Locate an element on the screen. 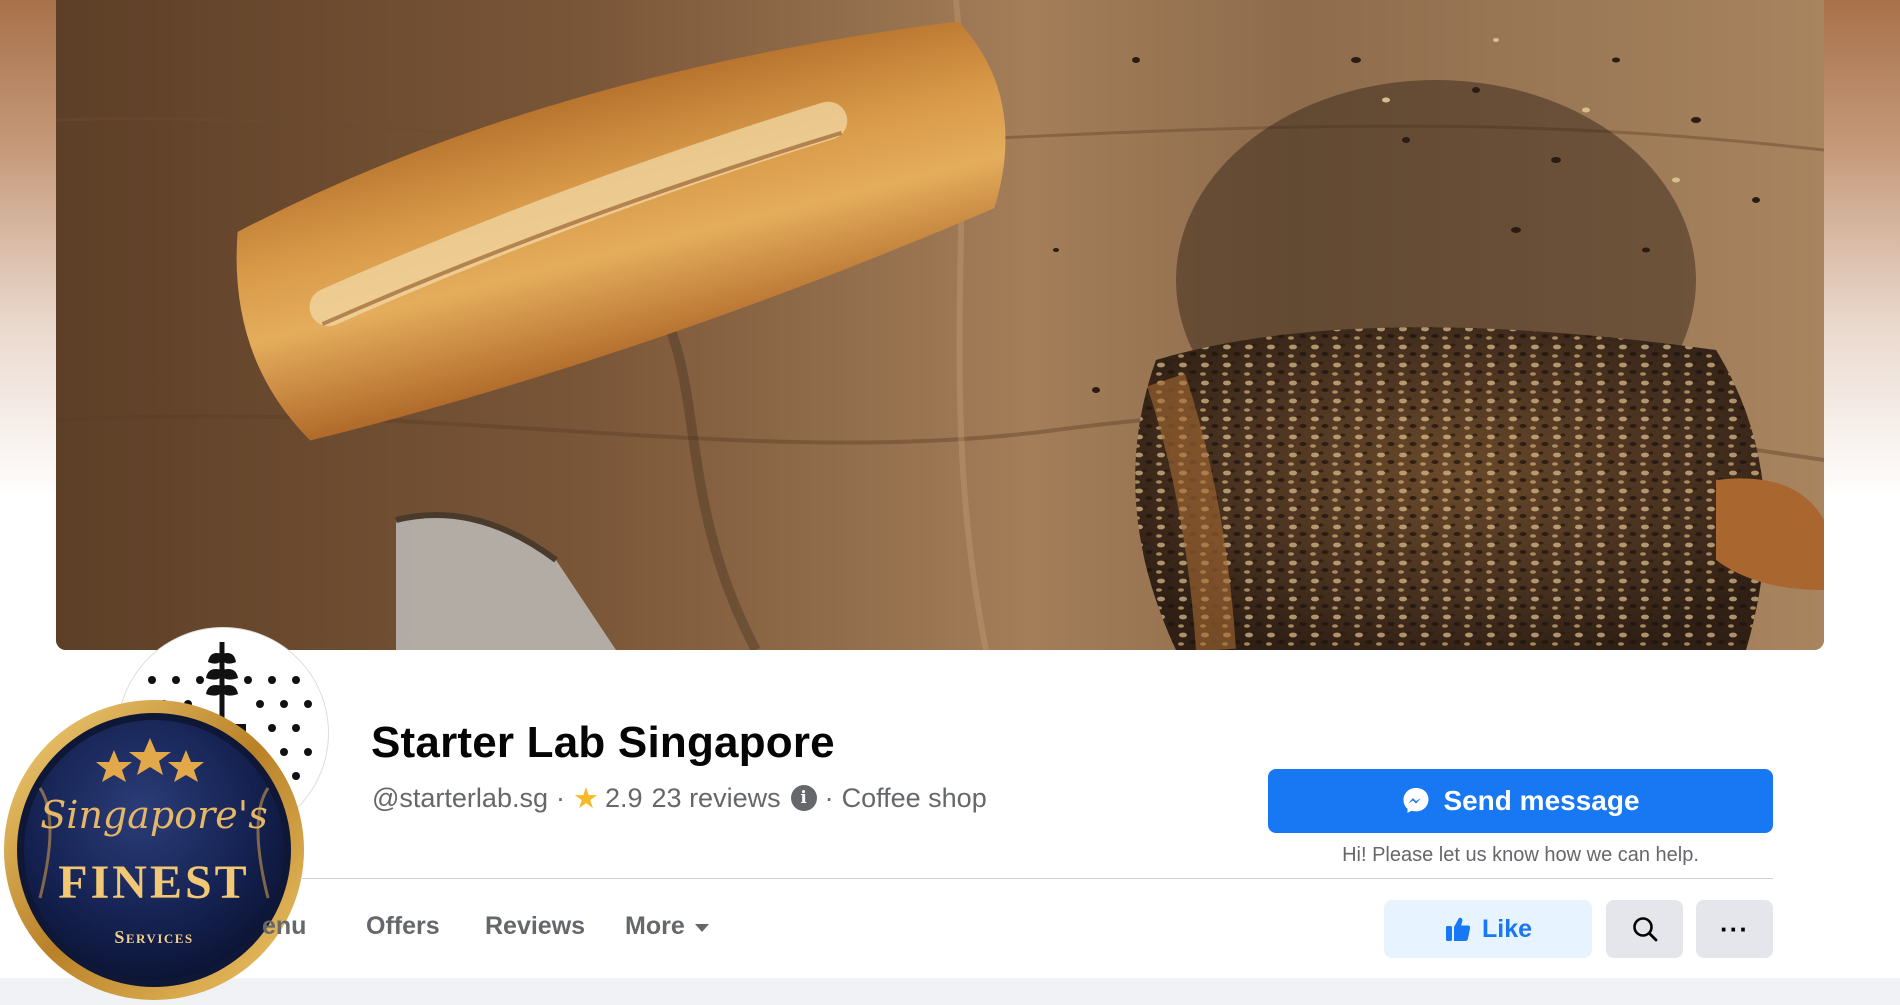 This screenshot has width=1900, height=1005. finest-badge-emblem: Singapore's FINEST Services is located at coordinates (154, 850).